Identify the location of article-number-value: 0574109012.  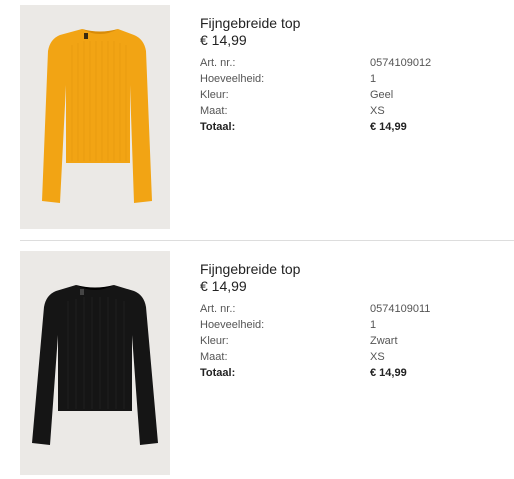
(401, 63).